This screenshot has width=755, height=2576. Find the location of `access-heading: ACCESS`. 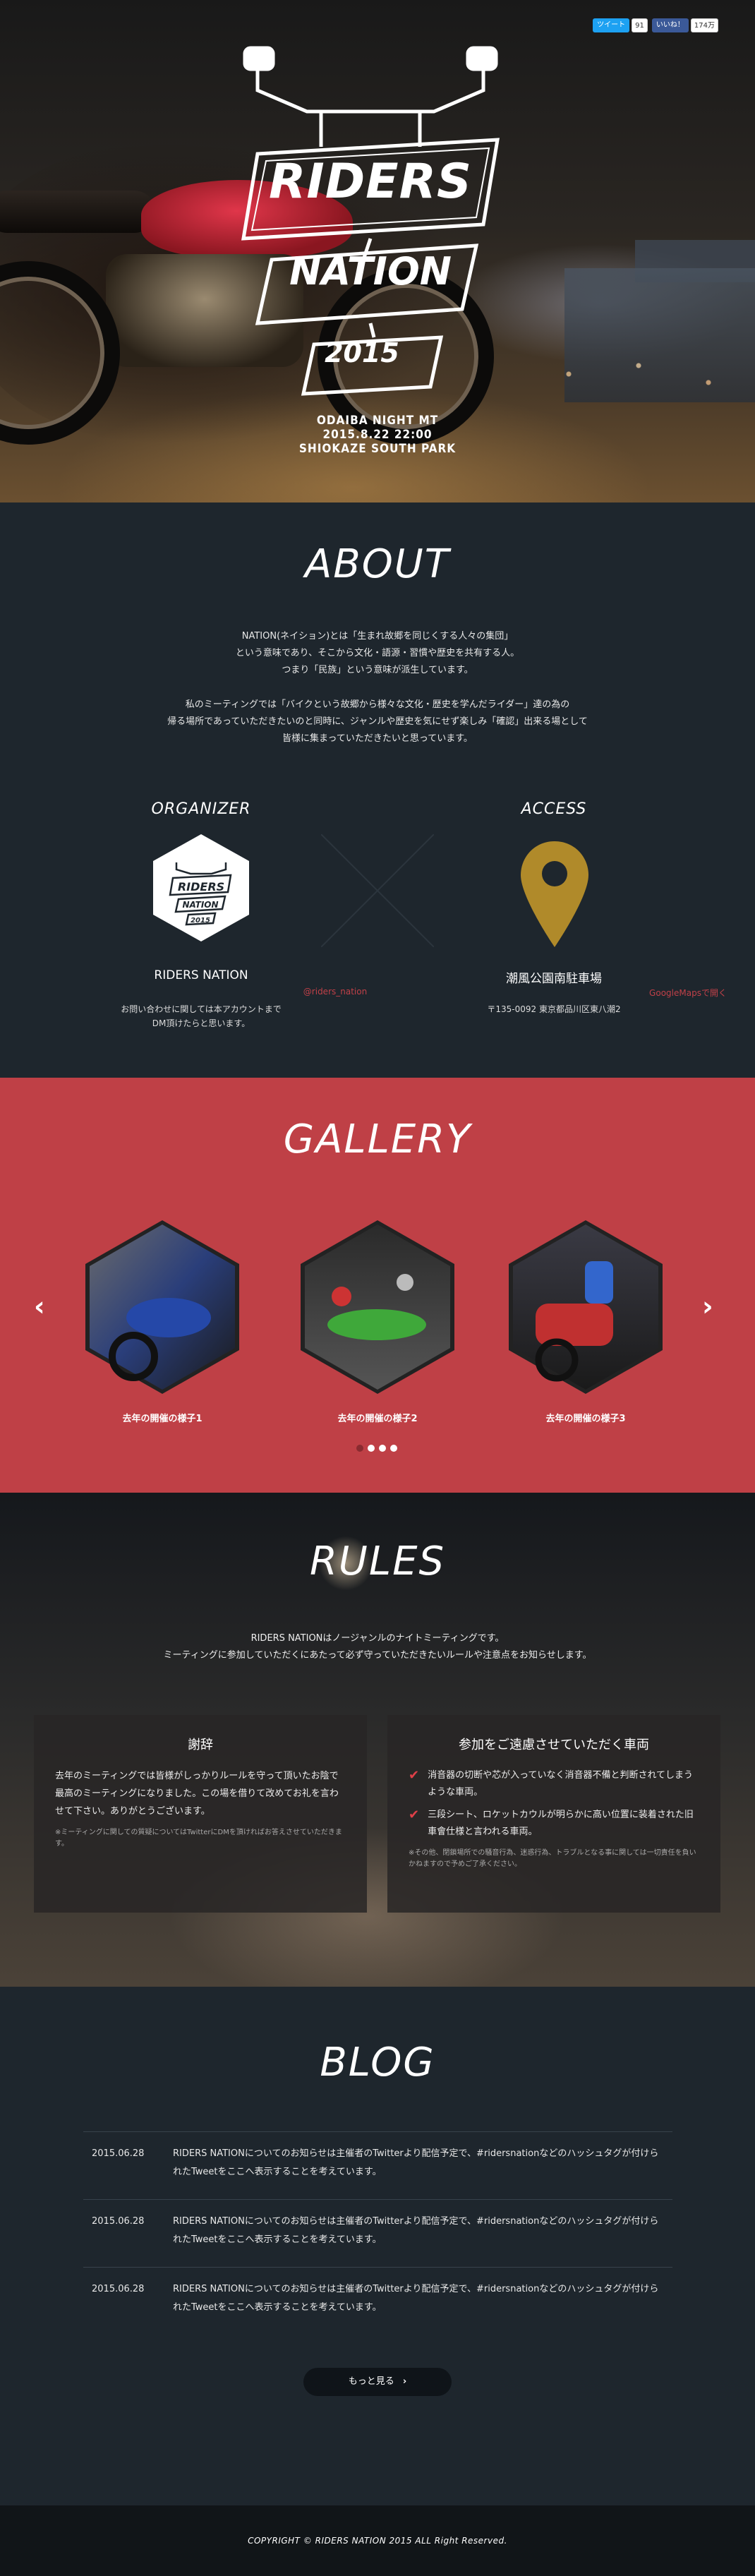

access-heading: ACCESS is located at coordinates (554, 809).